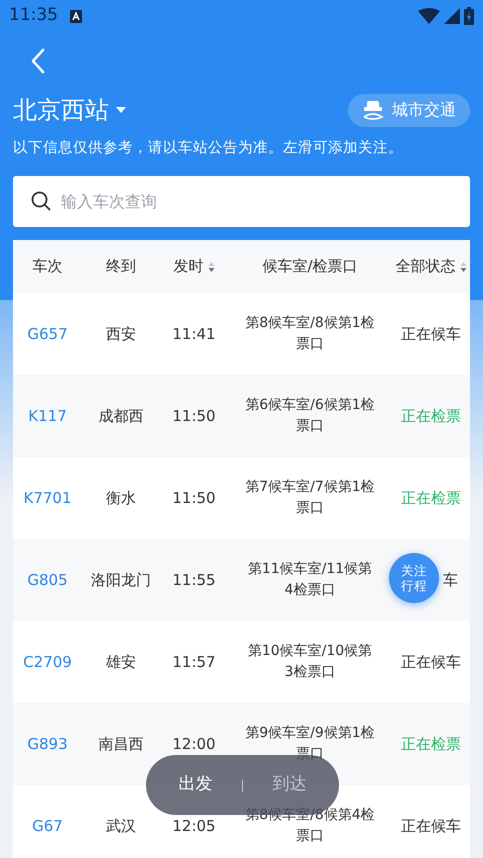 The width and height of the screenshot is (483, 858). What do you see at coordinates (289, 785) in the screenshot?
I see `toggle-option: 到达` at bounding box center [289, 785].